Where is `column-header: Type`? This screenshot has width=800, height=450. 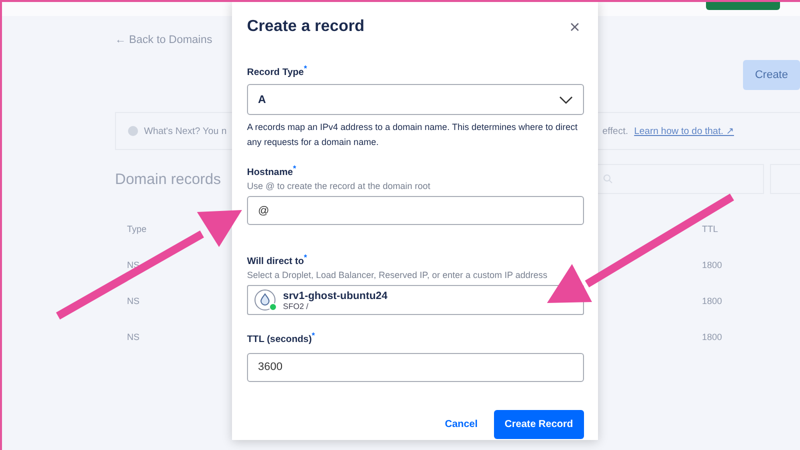
column-header: Type is located at coordinates (137, 229).